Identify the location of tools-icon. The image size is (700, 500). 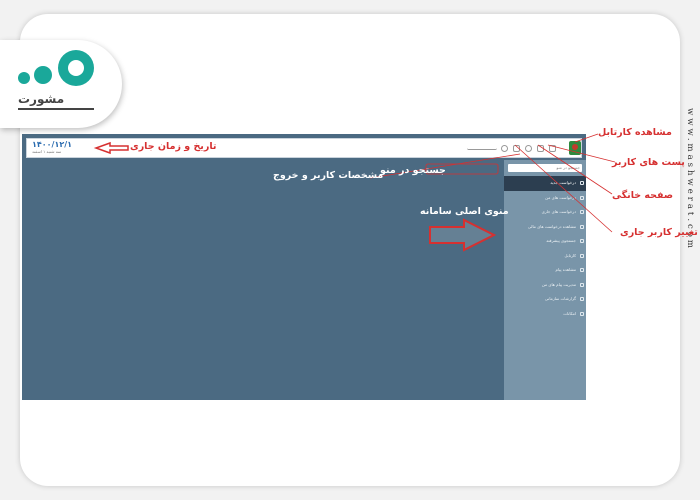
(582, 313).